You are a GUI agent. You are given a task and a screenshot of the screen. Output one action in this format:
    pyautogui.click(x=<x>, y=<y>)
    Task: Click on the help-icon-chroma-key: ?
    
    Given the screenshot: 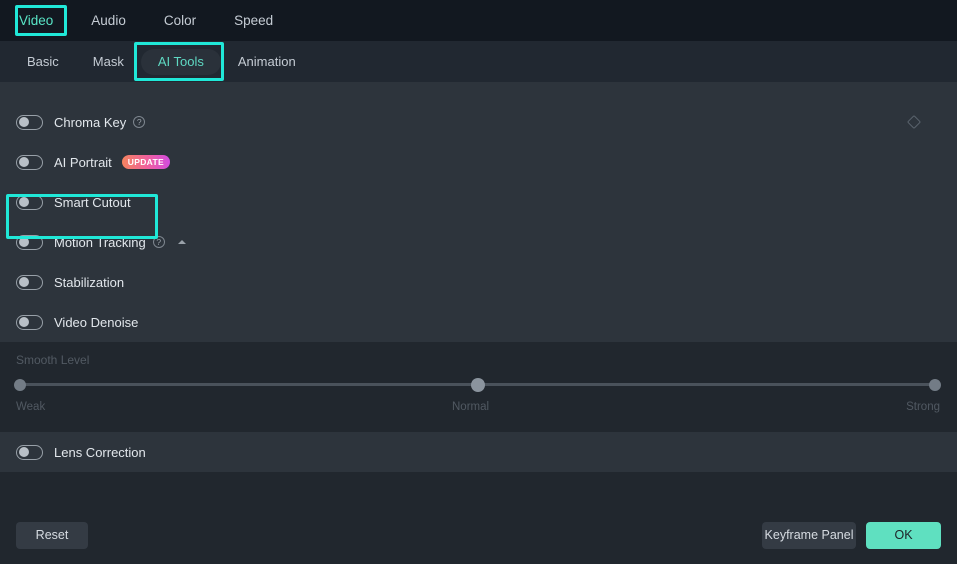 What is the action you would take?
    pyautogui.click(x=139, y=122)
    